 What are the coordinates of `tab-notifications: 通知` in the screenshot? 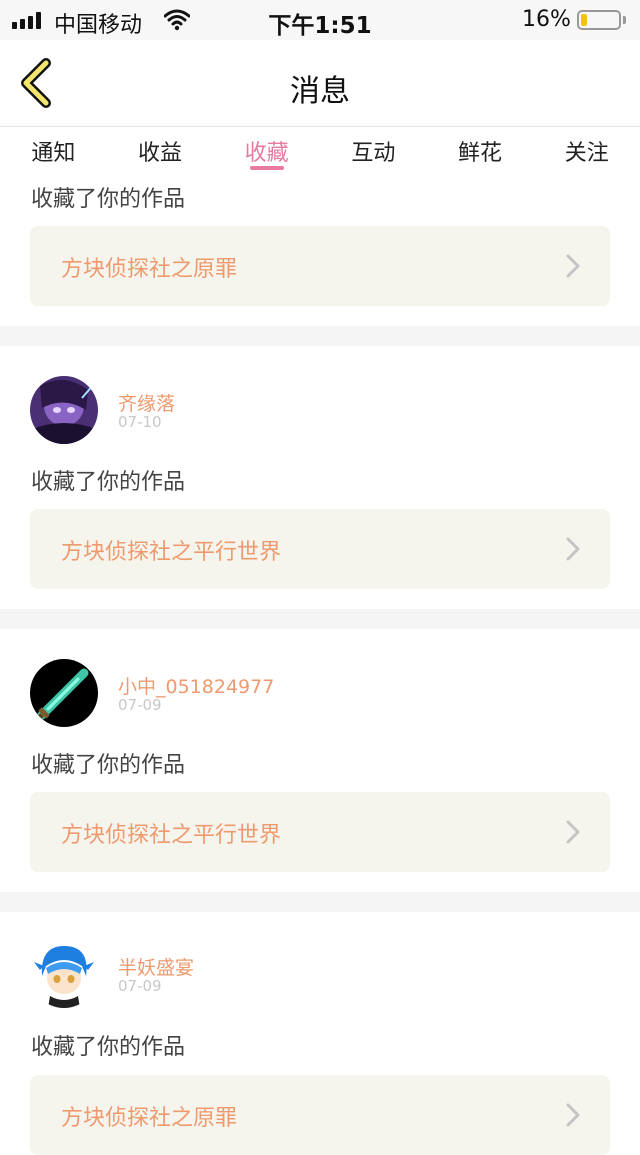 It's located at (53, 151).